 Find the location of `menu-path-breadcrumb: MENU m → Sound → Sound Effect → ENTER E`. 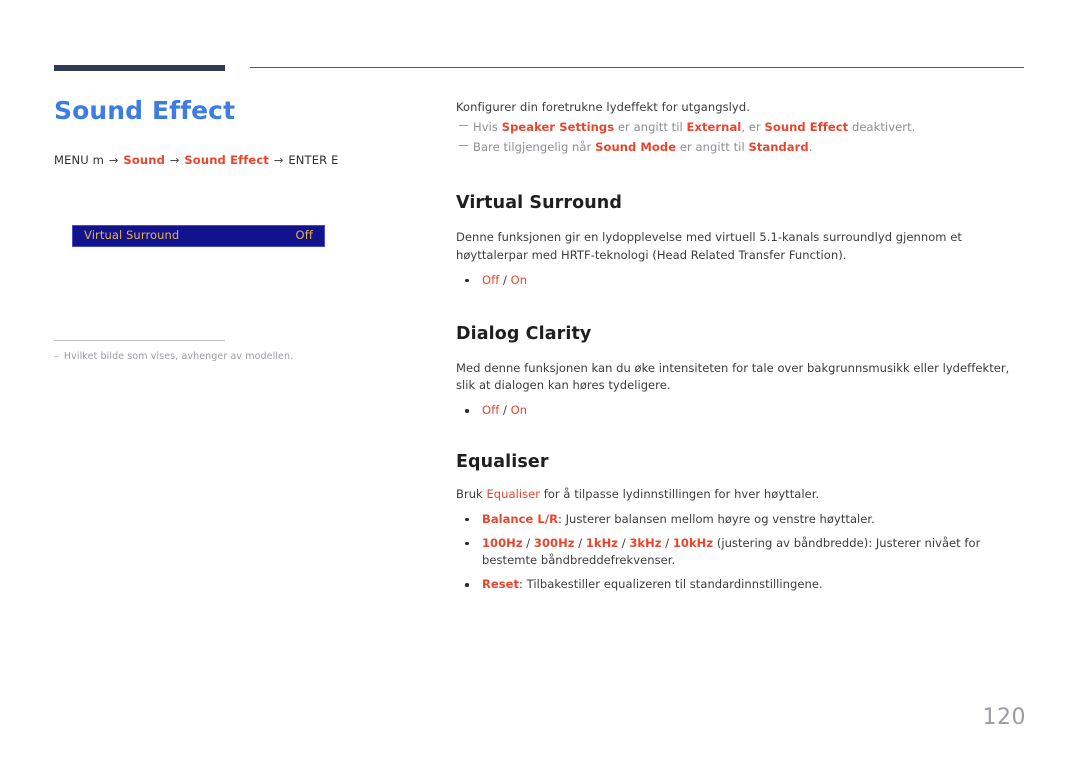

menu-path-breadcrumb: MENU m → Sound → Sound Effect → ENTER E is located at coordinates (229, 160).